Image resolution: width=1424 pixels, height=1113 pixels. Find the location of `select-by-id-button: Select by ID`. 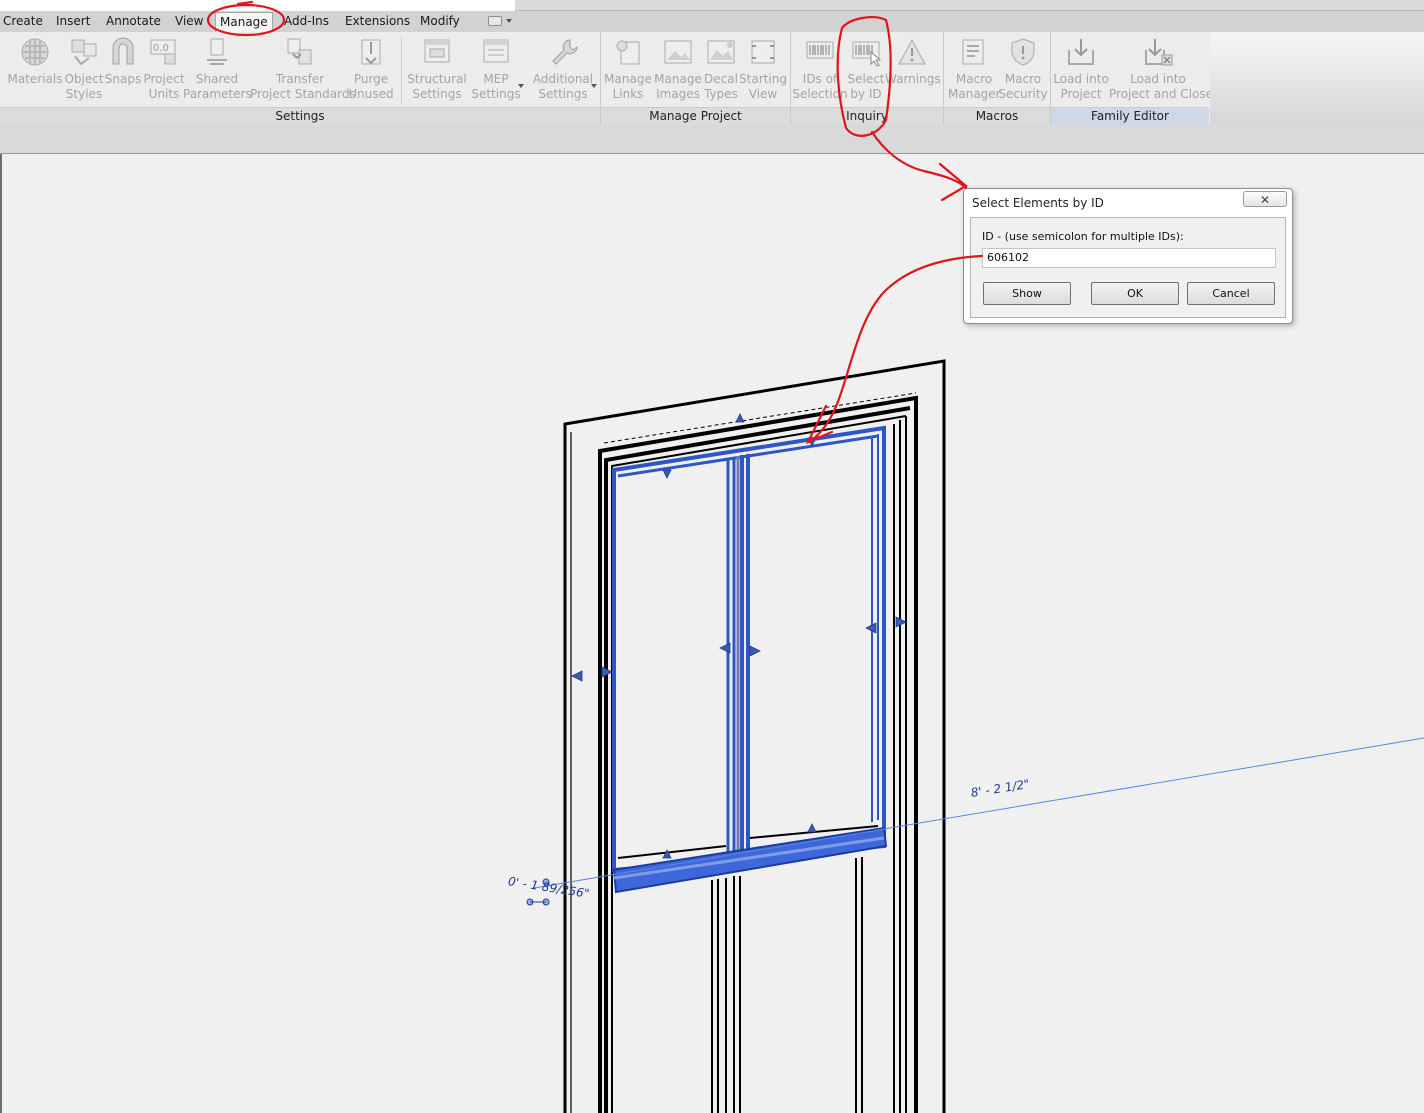

select-by-id-button: Select by ID is located at coordinates (866, 70).